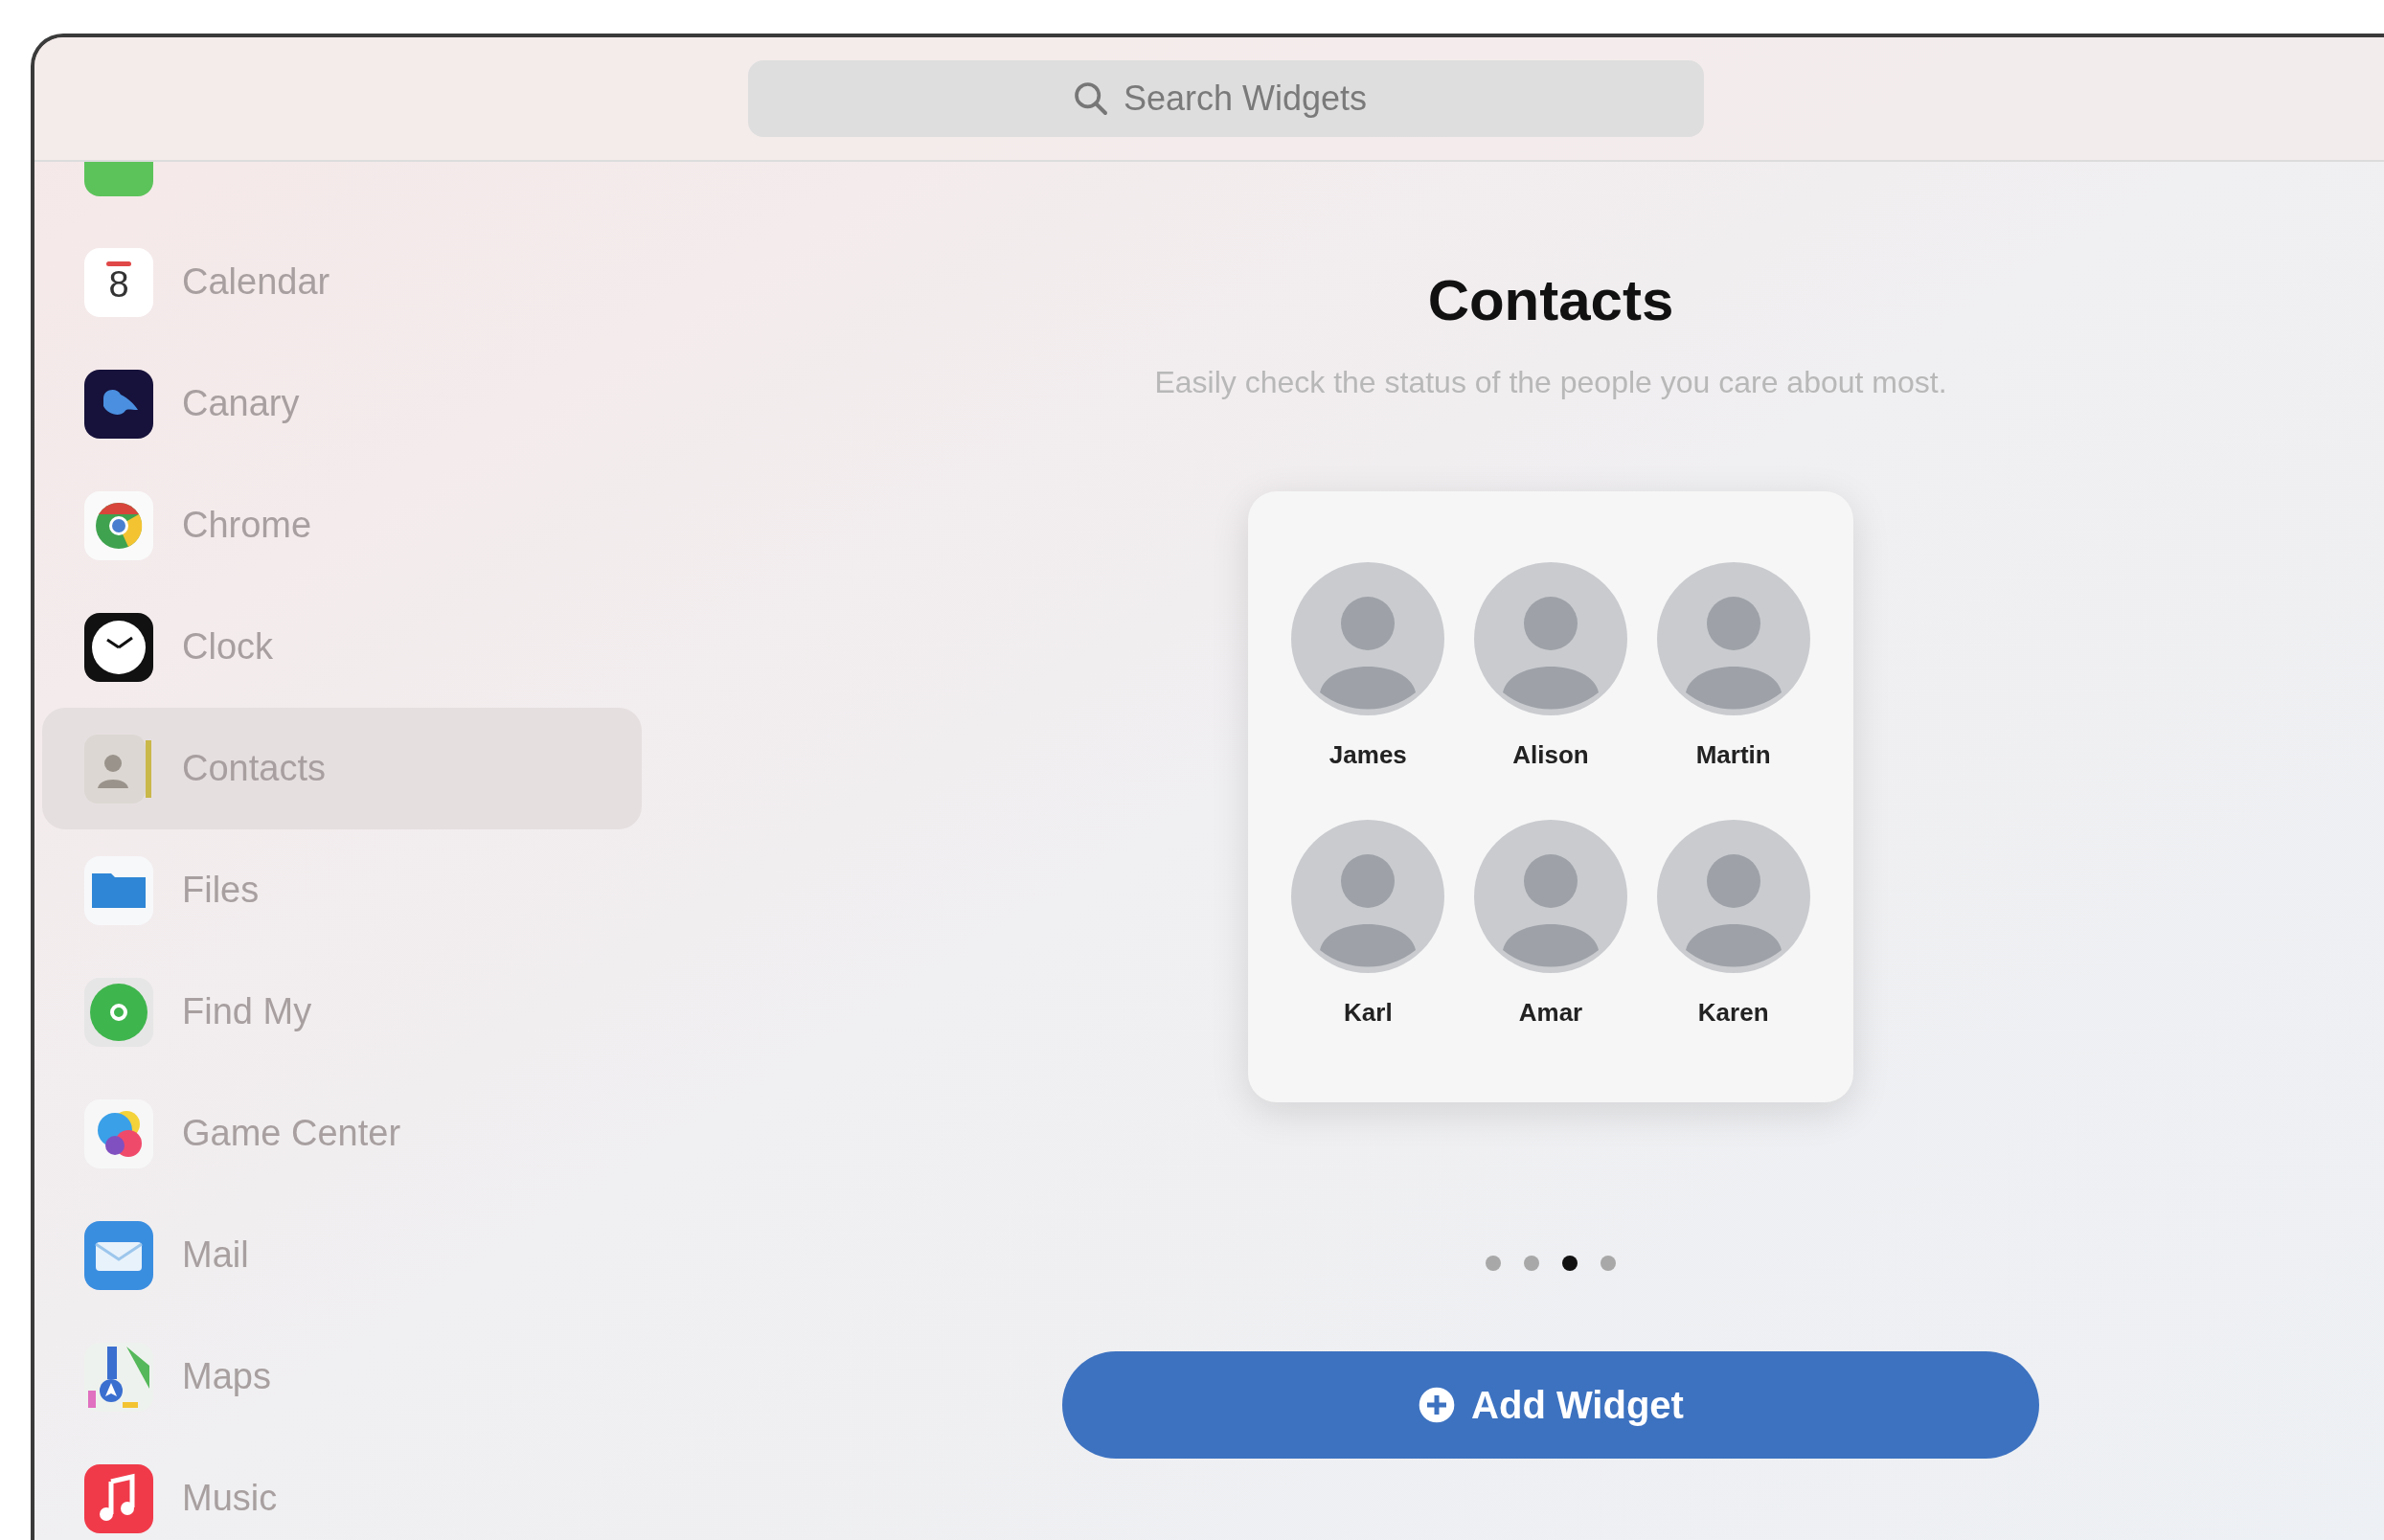  Describe the element at coordinates (1733, 755) in the screenshot. I see `contact-name: Martin` at that location.